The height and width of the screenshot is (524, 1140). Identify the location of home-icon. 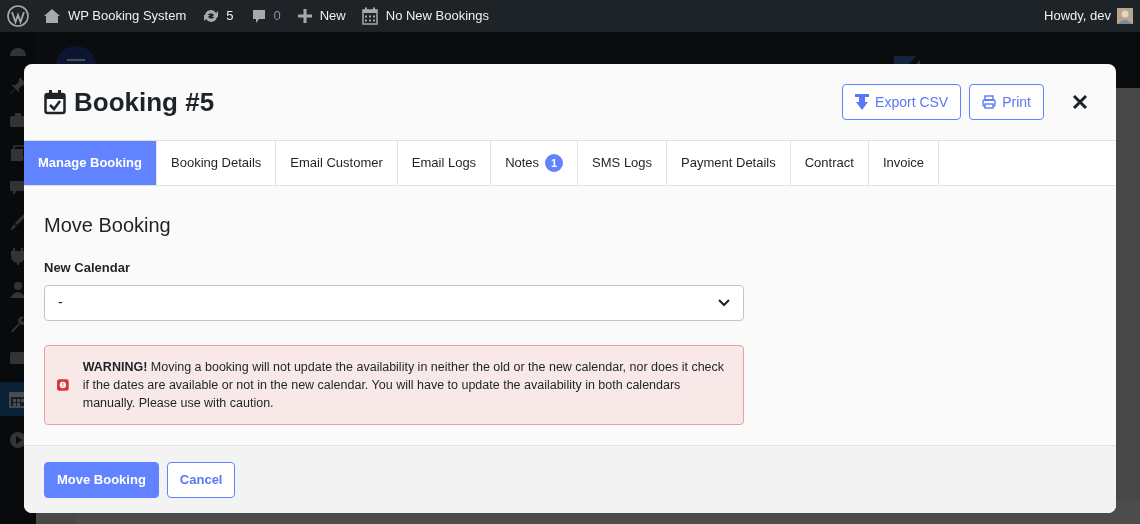
(52, 16).